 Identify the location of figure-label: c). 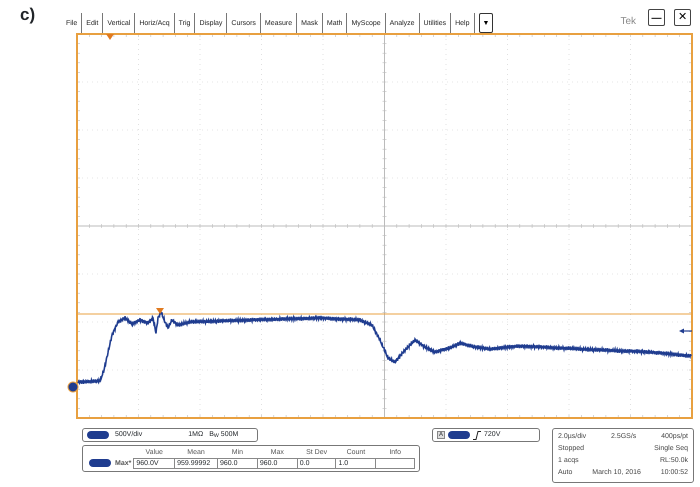
(27, 15).